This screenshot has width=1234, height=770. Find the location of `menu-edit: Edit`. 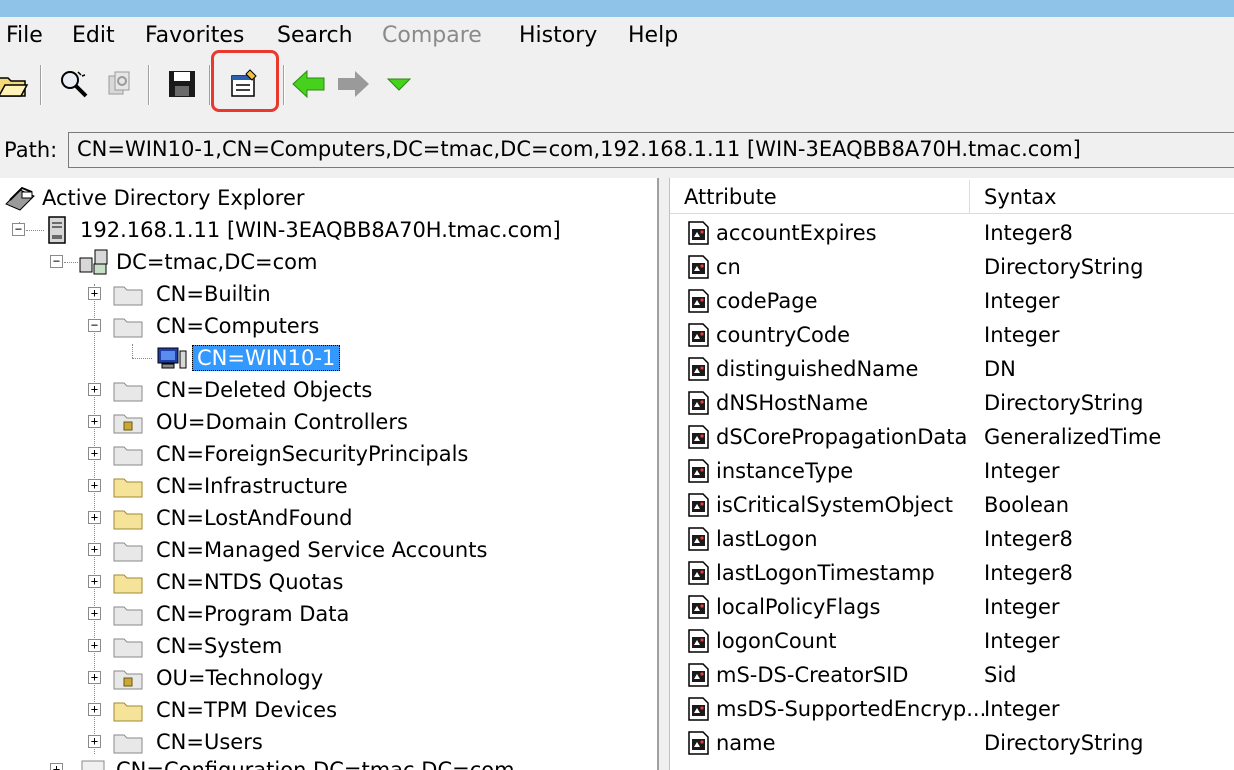

menu-edit: Edit is located at coordinates (93, 35).